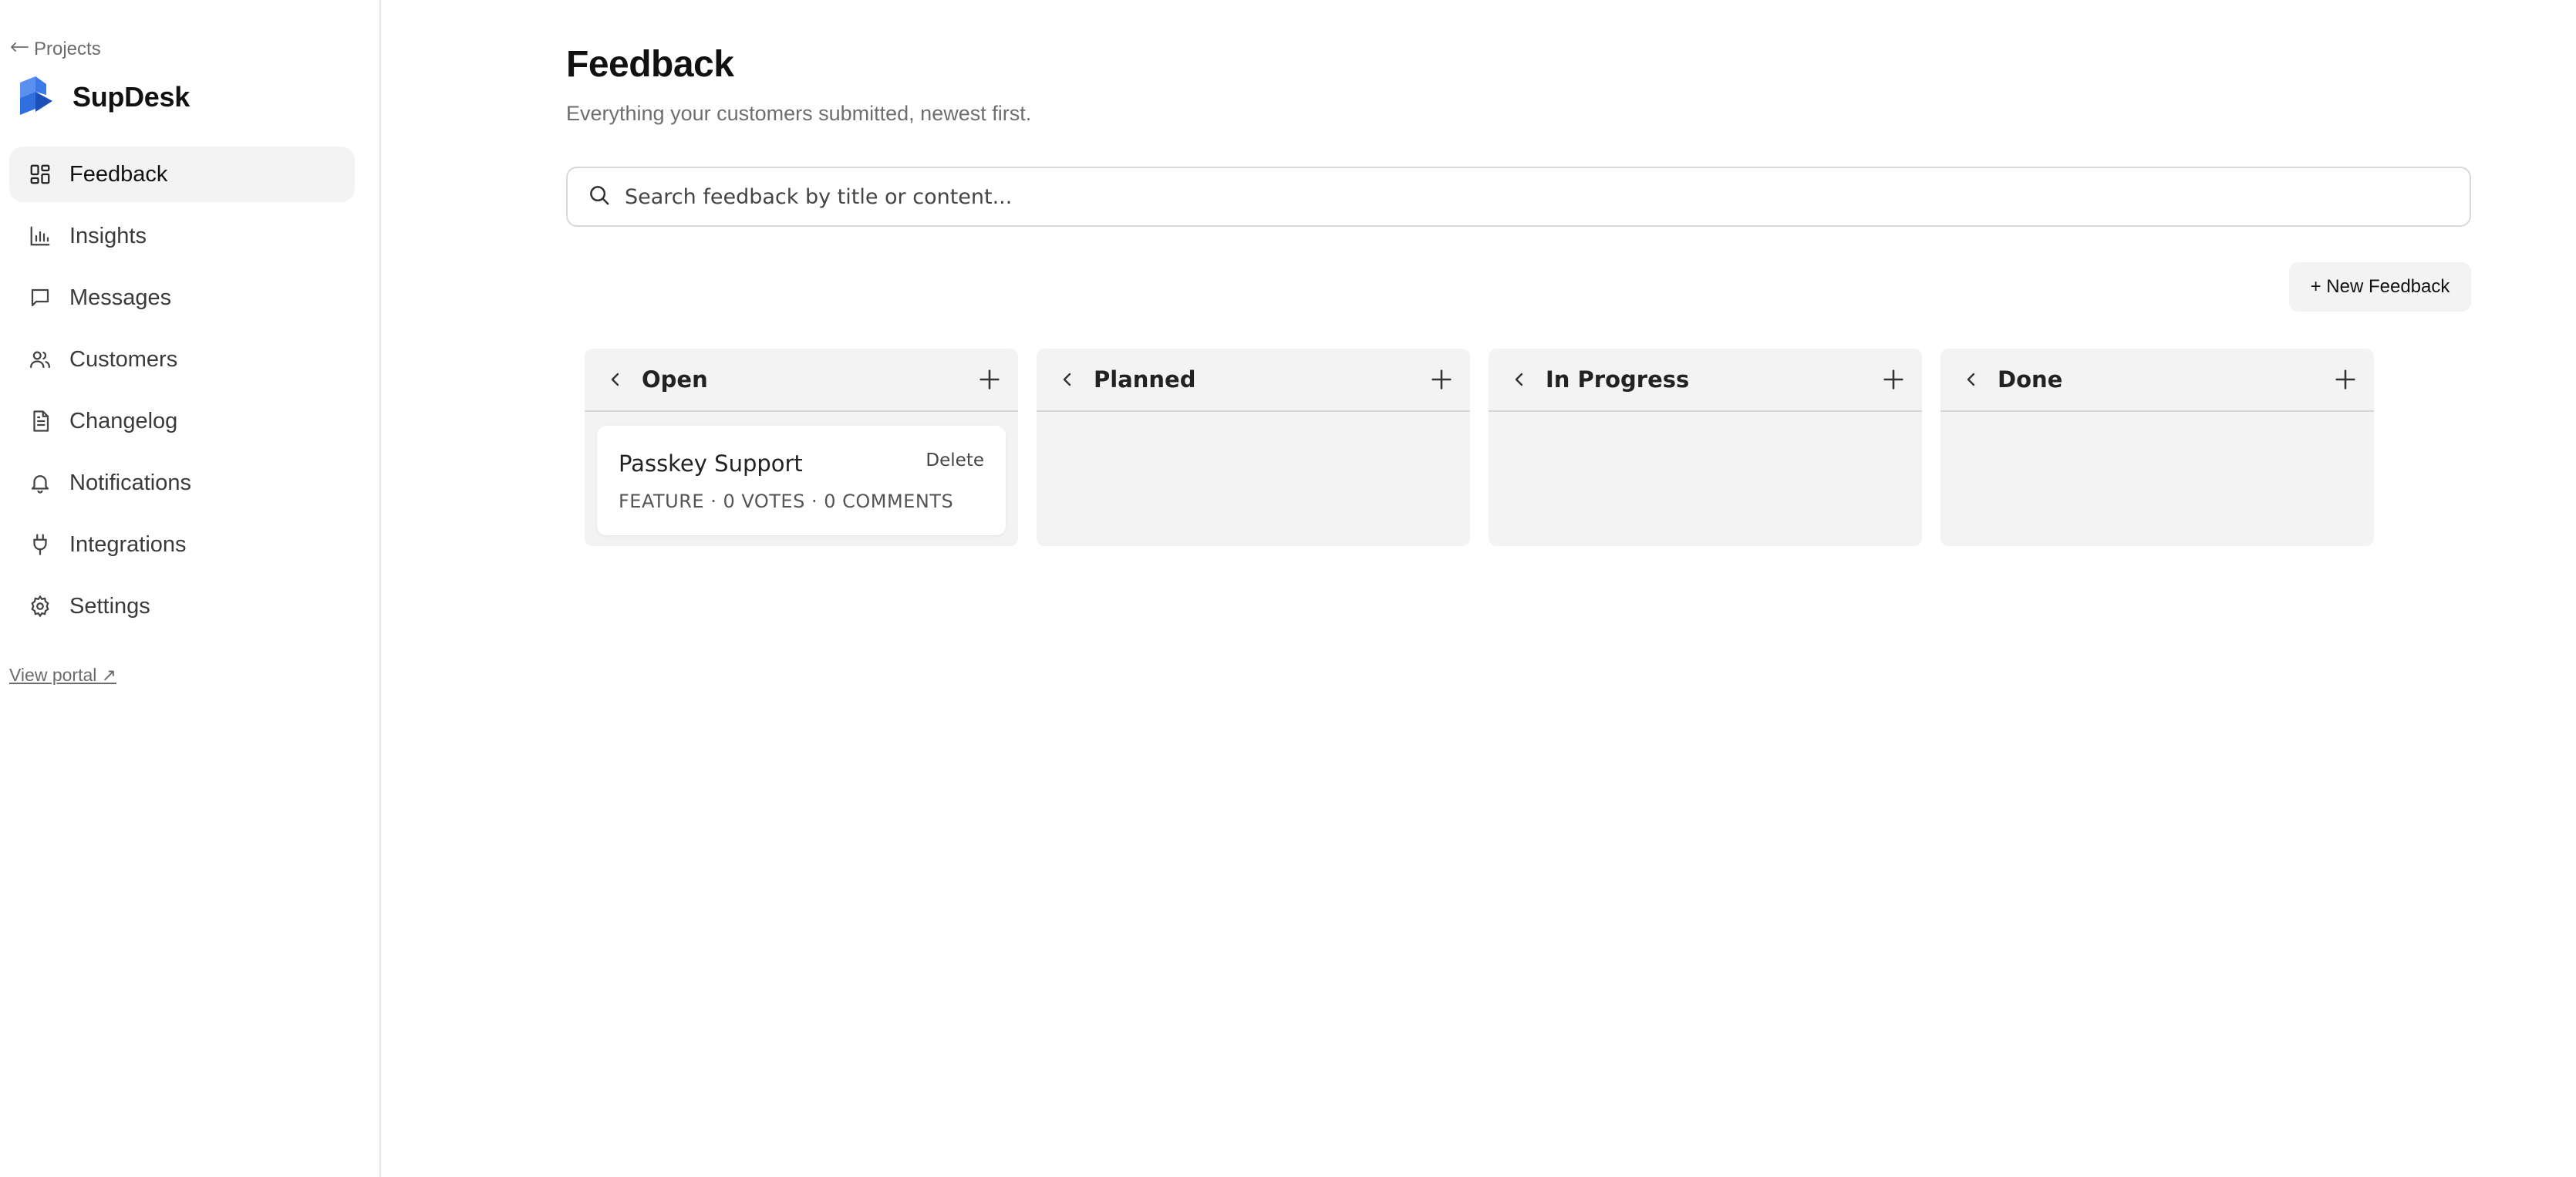 The height and width of the screenshot is (1177, 2576). What do you see at coordinates (1253, 380) in the screenshot?
I see `column-header: Planned` at bounding box center [1253, 380].